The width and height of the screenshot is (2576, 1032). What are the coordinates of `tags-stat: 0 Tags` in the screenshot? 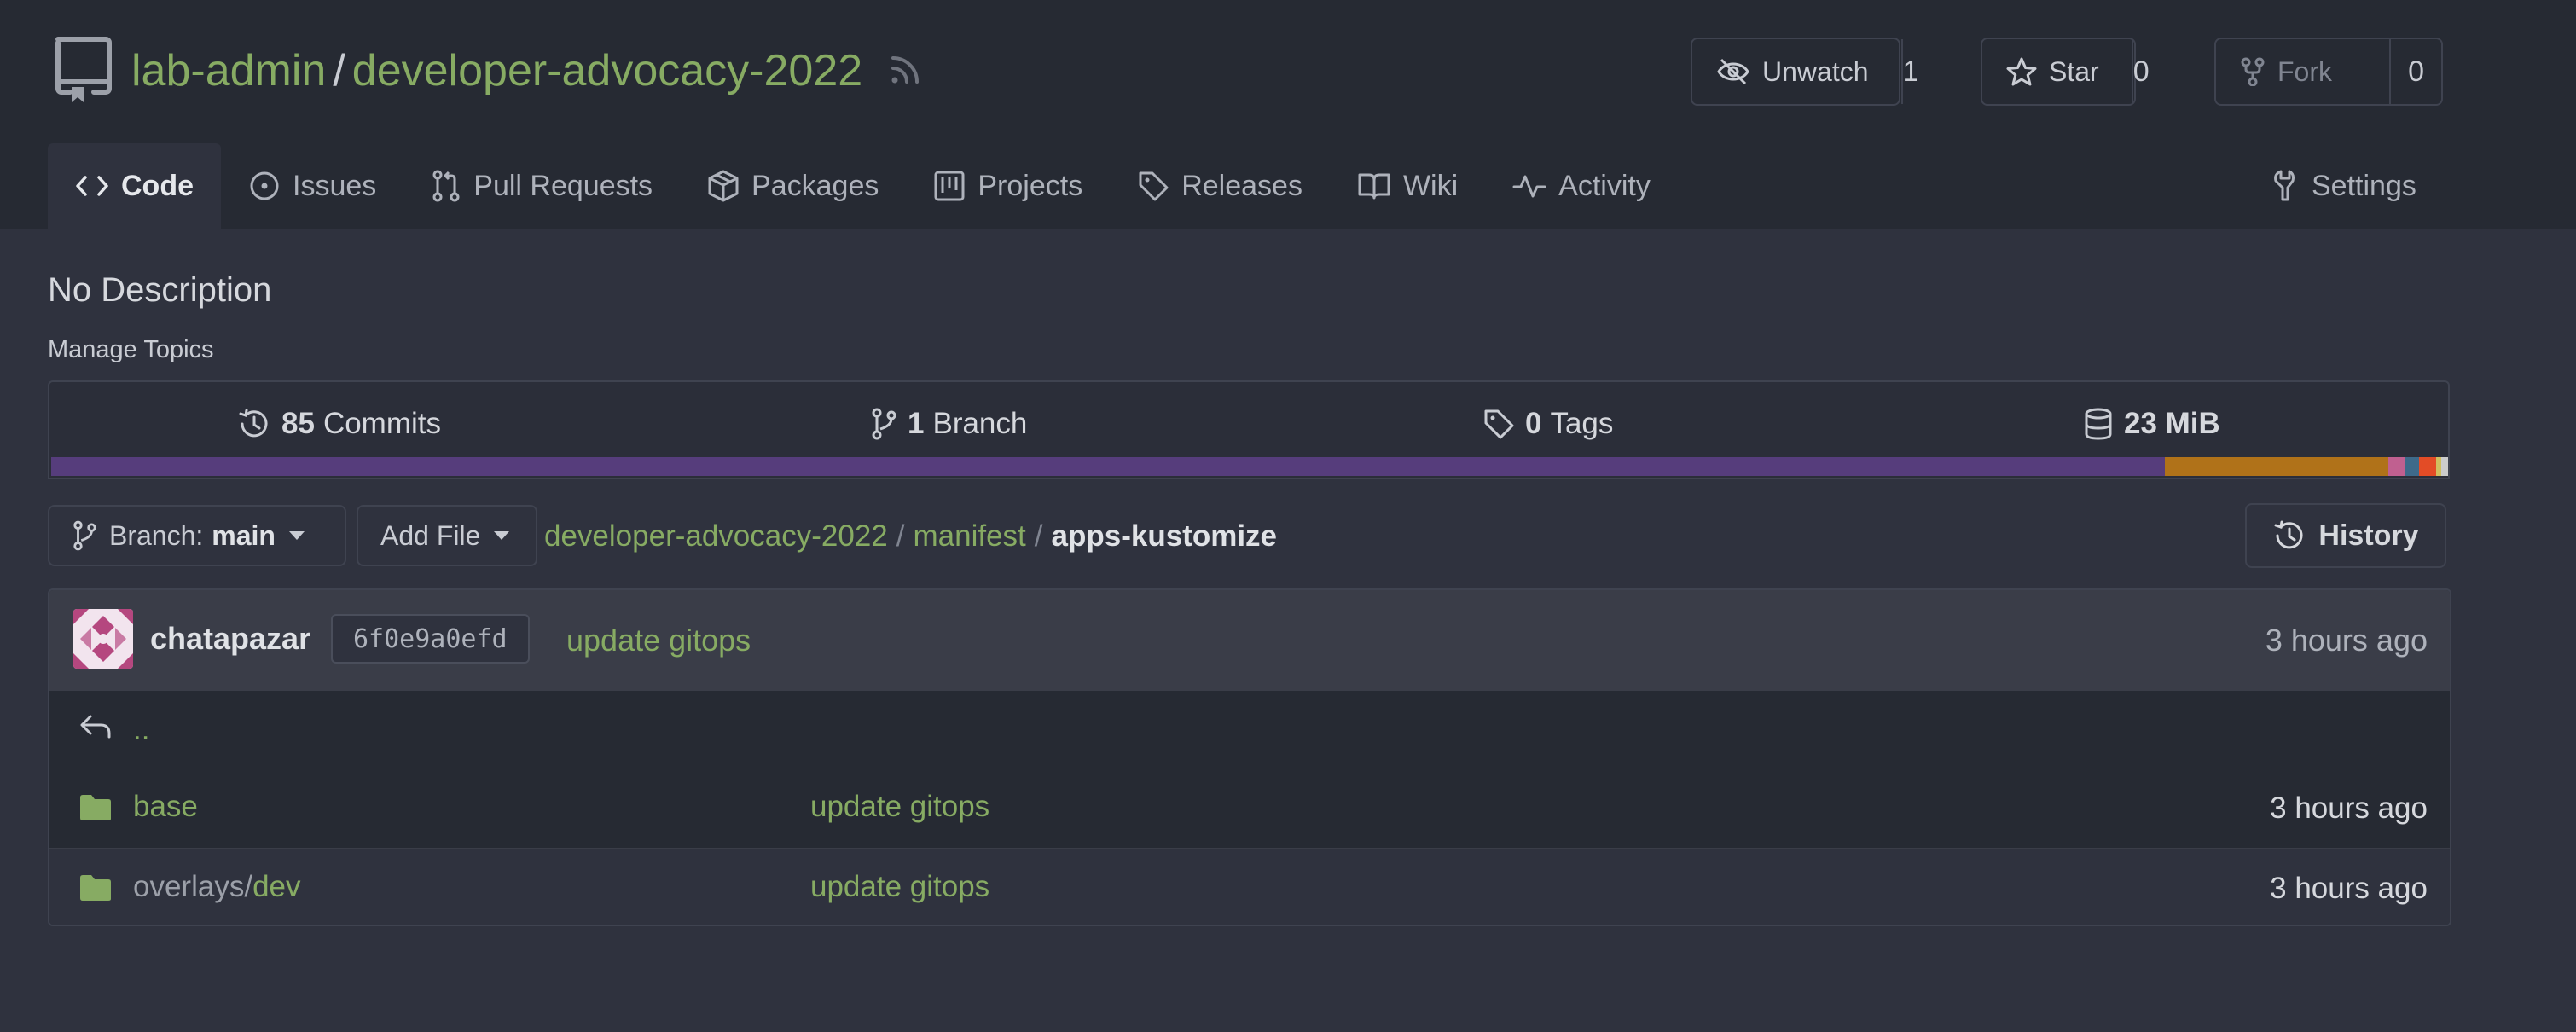 It's located at (1547, 423).